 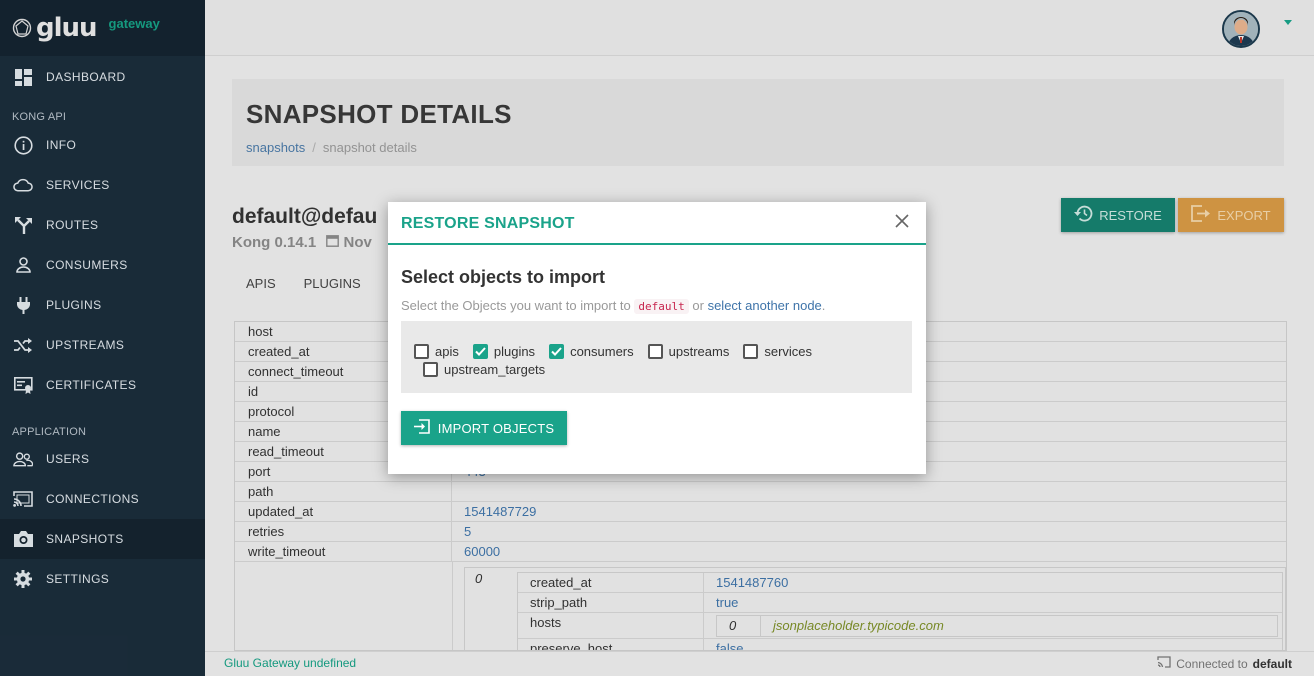 I want to click on checkbox-apis: apis, so click(x=436, y=351).